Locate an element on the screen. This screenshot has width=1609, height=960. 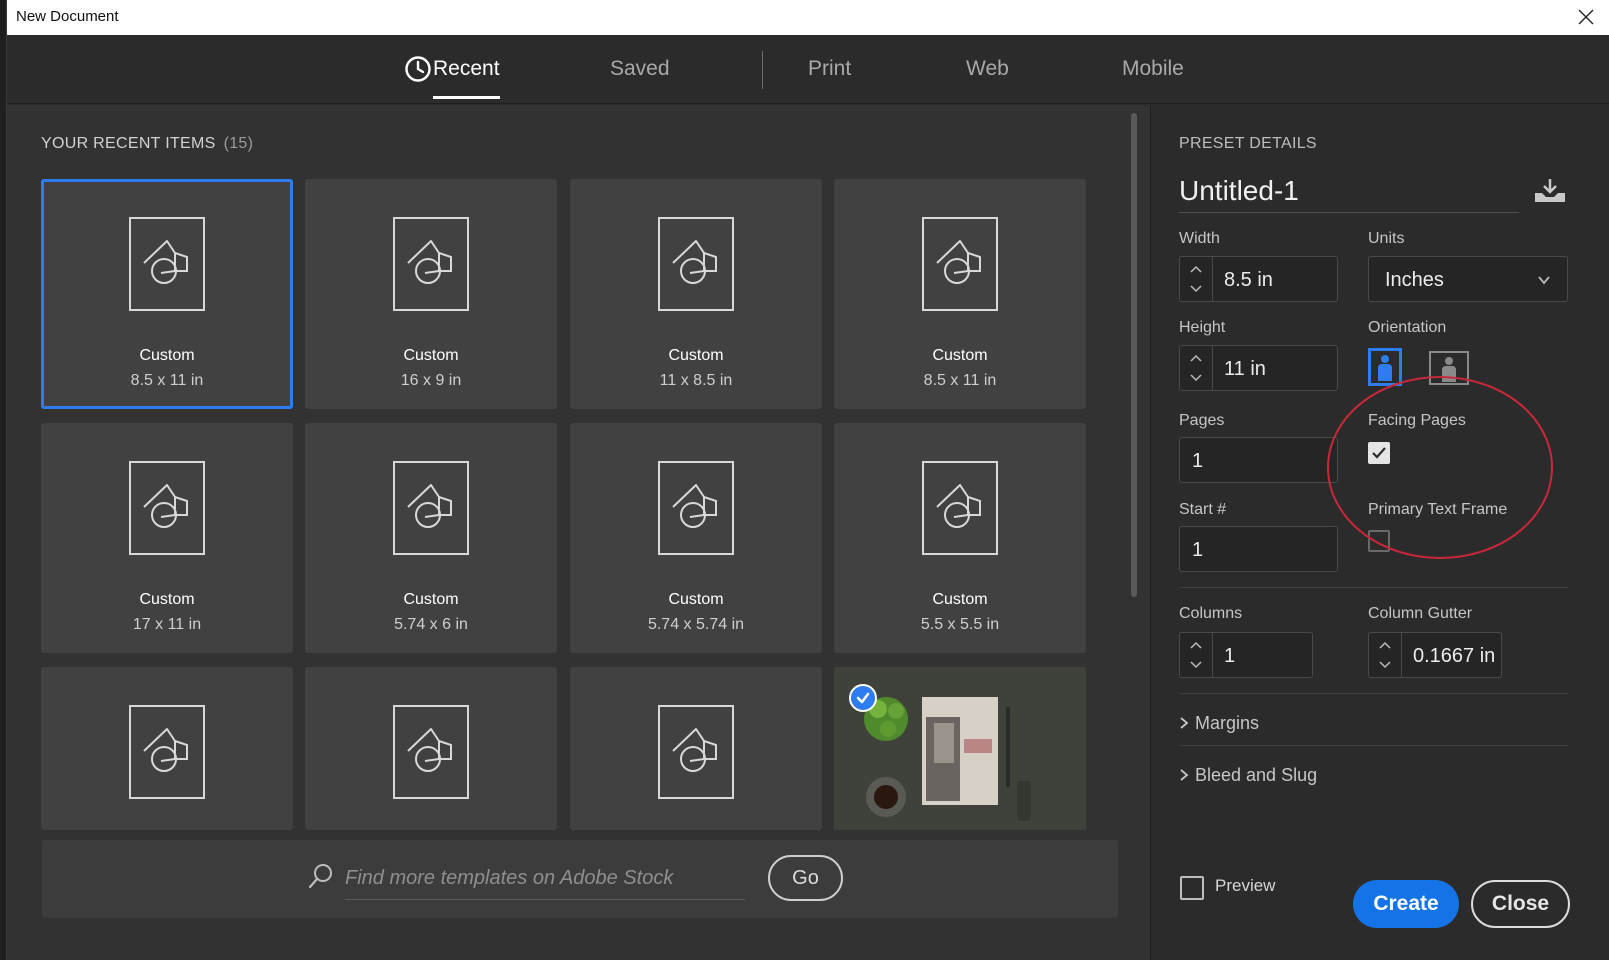
tab-mobile: Mobile is located at coordinates (1153, 69).